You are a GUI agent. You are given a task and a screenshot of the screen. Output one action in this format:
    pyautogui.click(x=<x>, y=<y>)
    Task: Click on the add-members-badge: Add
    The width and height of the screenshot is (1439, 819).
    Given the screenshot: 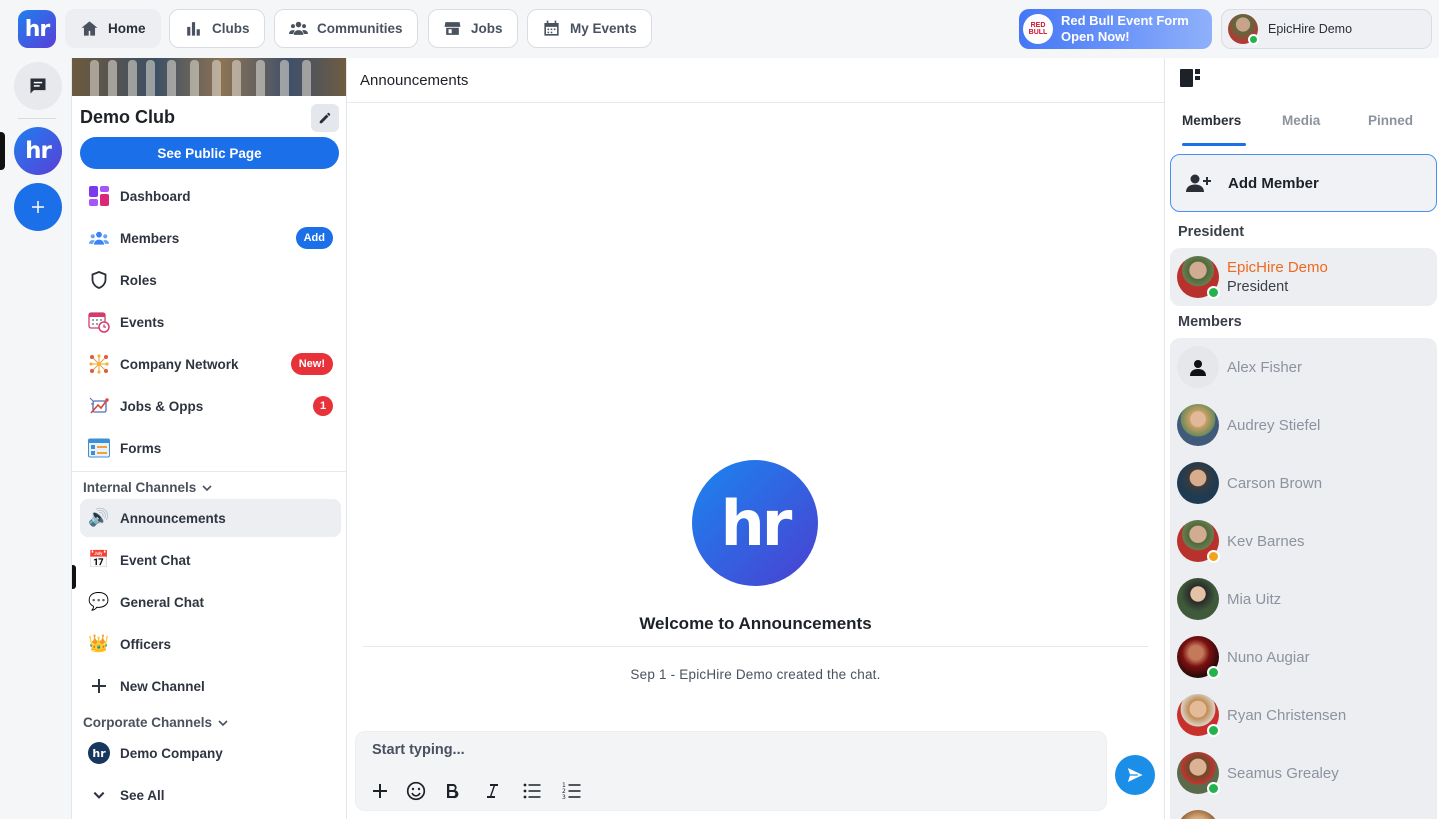 What is the action you would take?
    pyautogui.click(x=314, y=238)
    